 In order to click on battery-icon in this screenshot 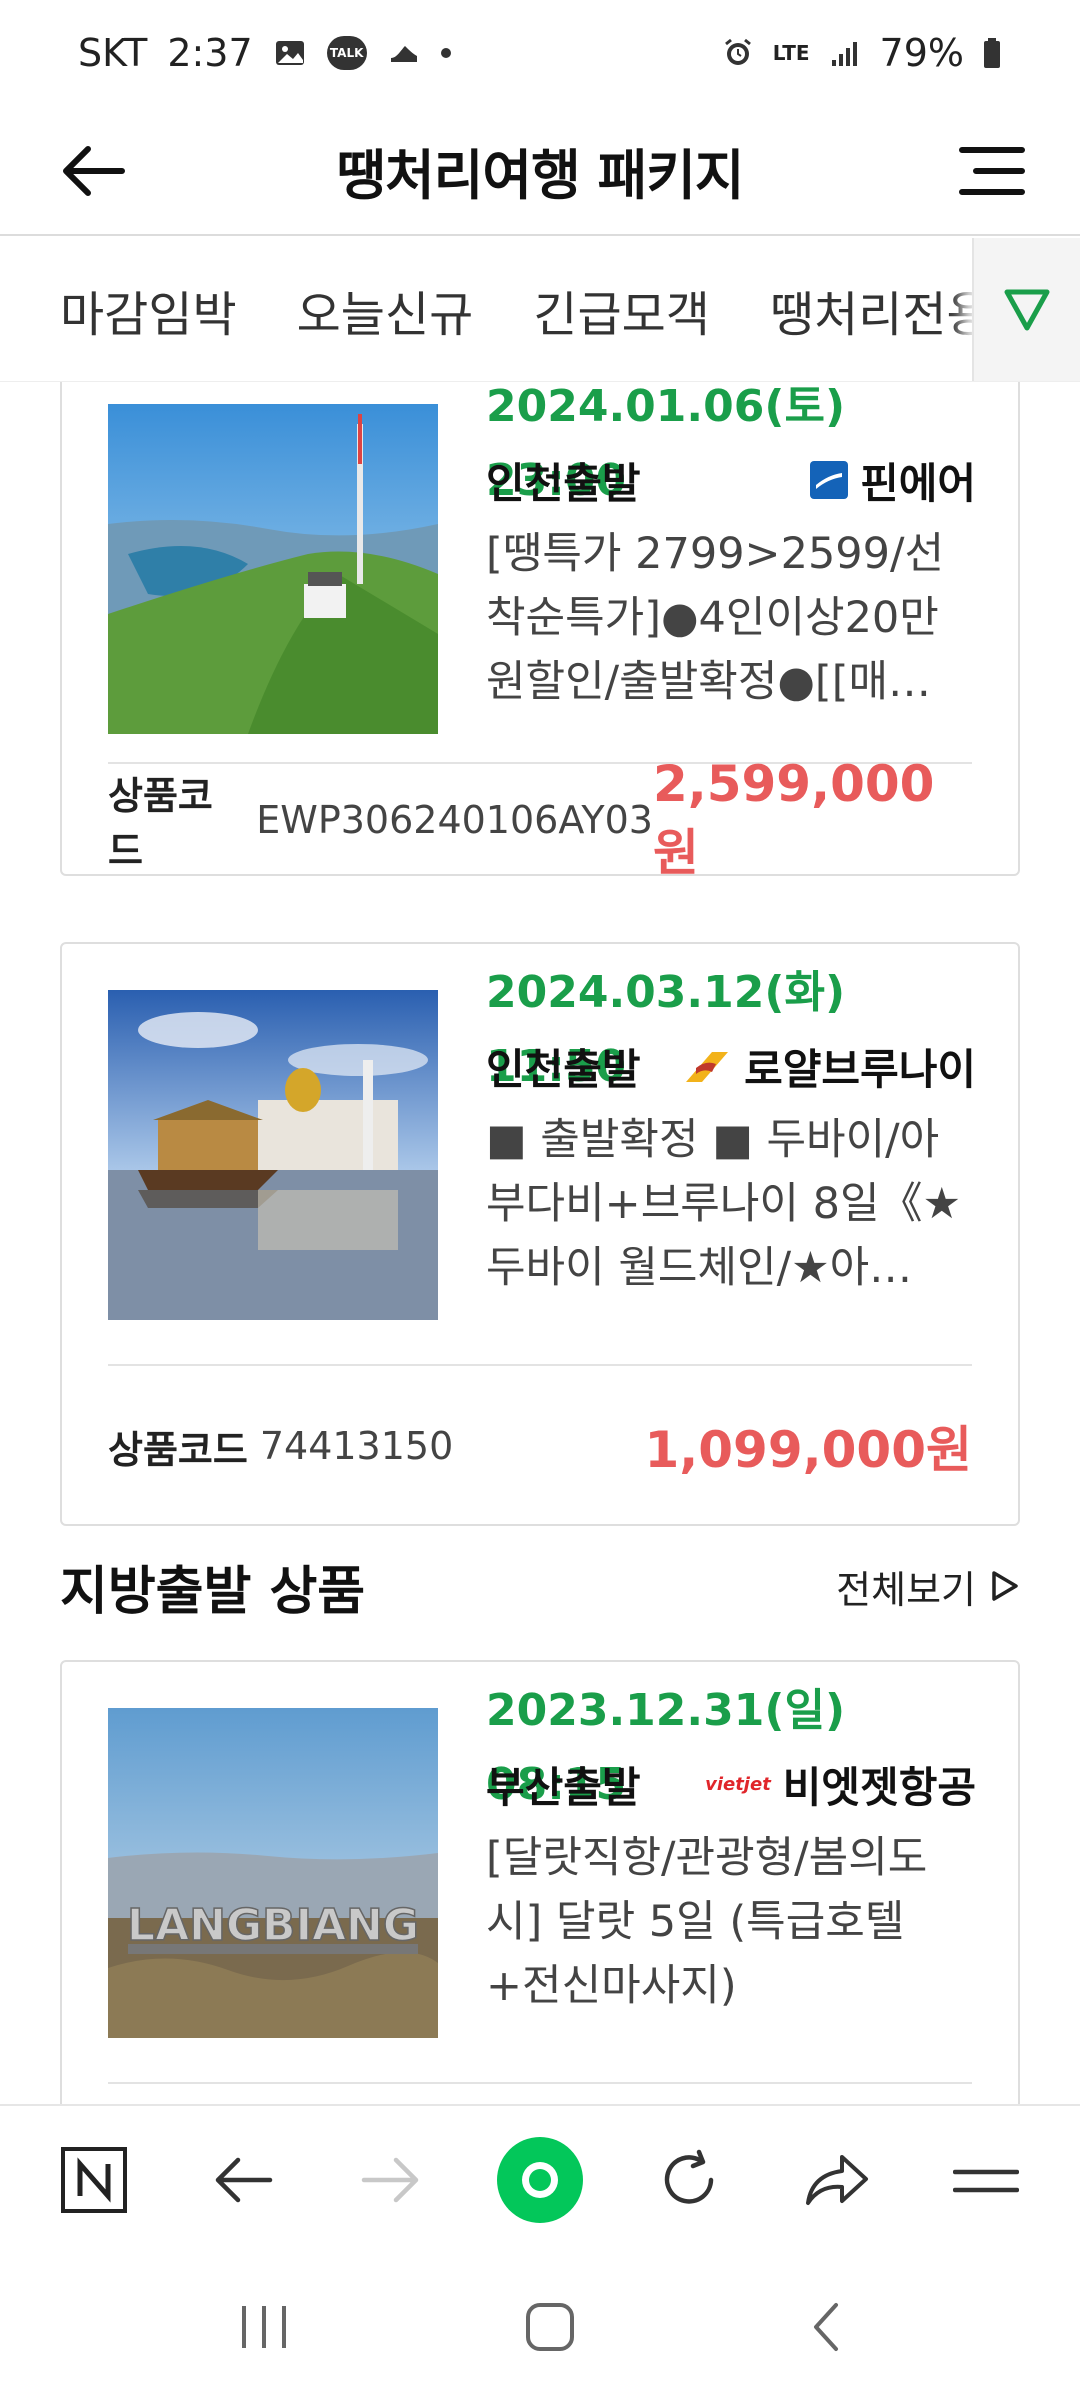, I will do `click(992, 53)`.